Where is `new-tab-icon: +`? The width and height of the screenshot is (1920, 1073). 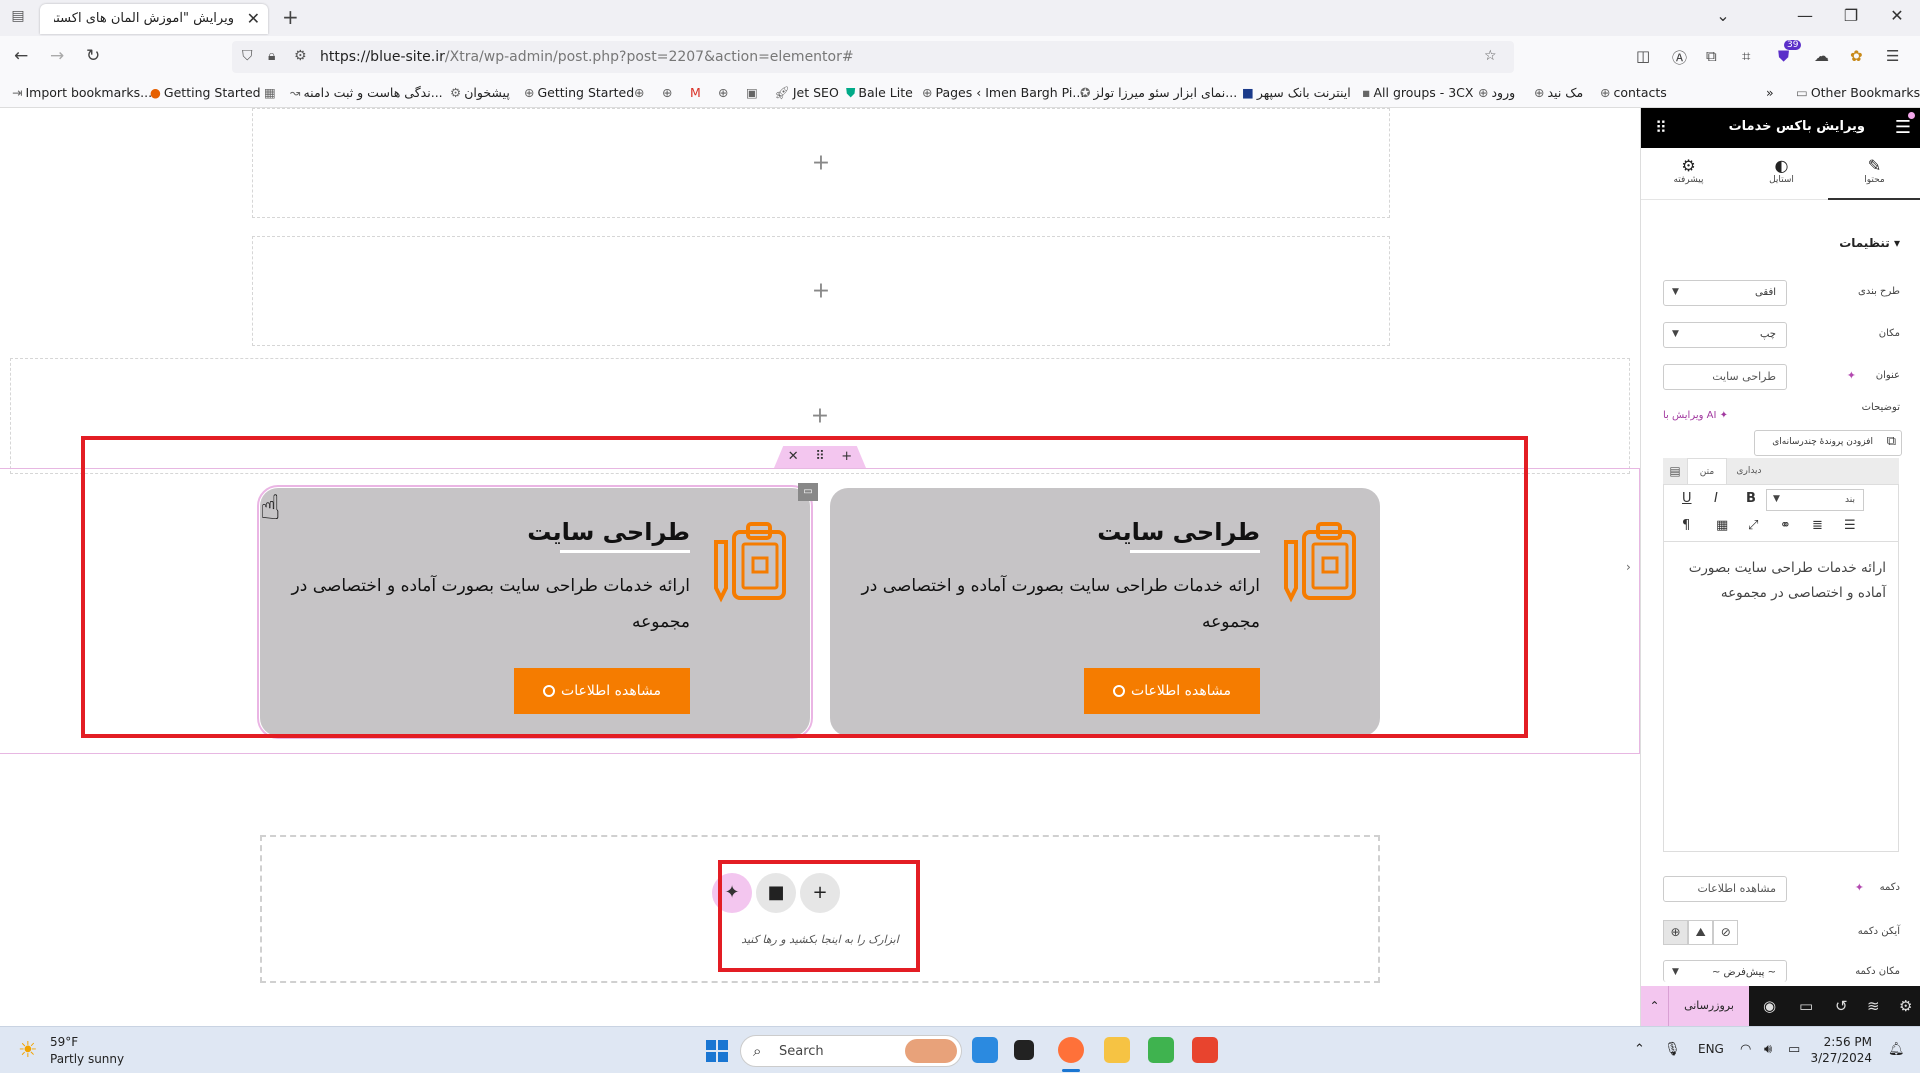 new-tab-icon: + is located at coordinates (290, 17).